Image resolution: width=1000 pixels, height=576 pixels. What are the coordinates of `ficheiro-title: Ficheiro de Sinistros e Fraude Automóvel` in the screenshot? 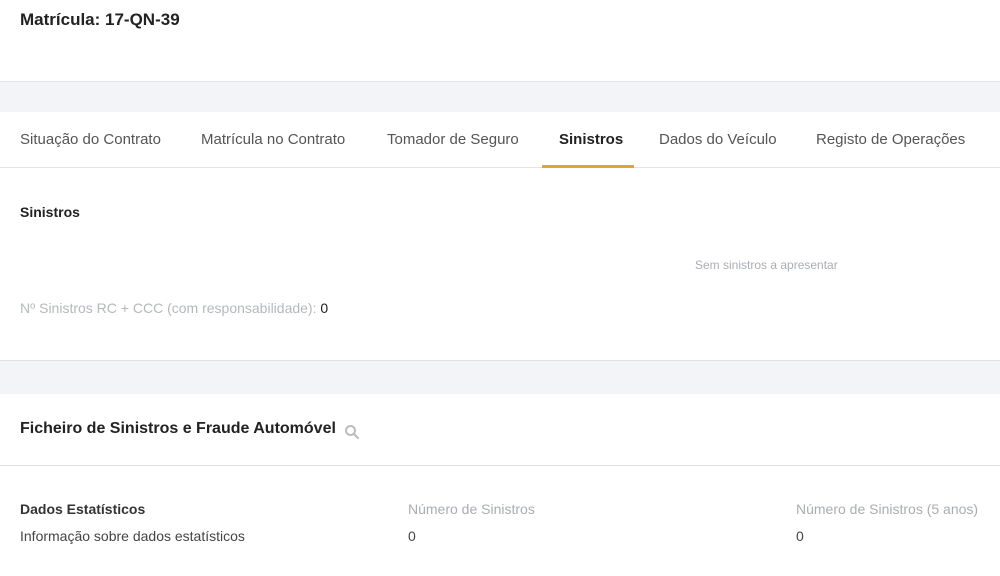 It's located at (178, 428).